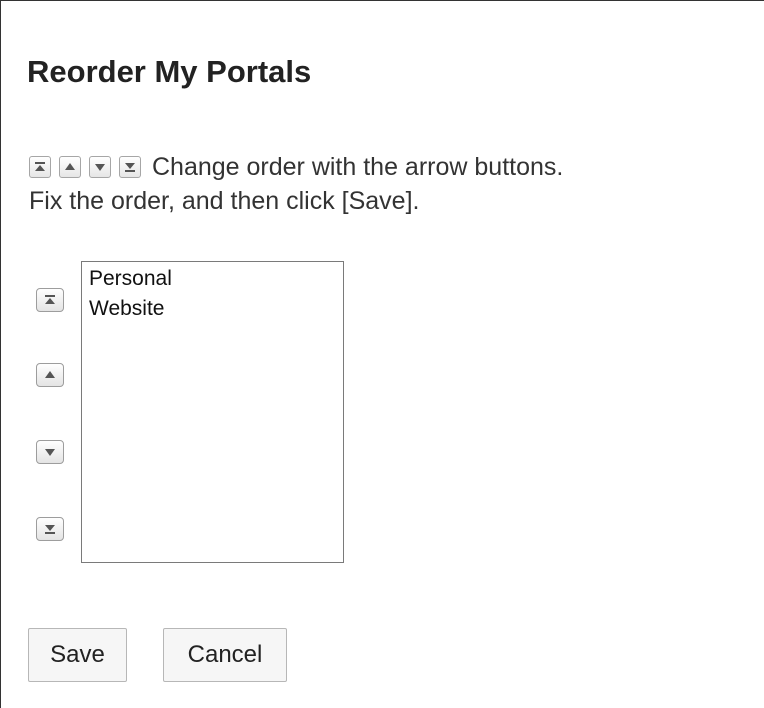 The width and height of the screenshot is (764, 708). What do you see at coordinates (212, 412) in the screenshot?
I see `portal-list: Personal Website` at bounding box center [212, 412].